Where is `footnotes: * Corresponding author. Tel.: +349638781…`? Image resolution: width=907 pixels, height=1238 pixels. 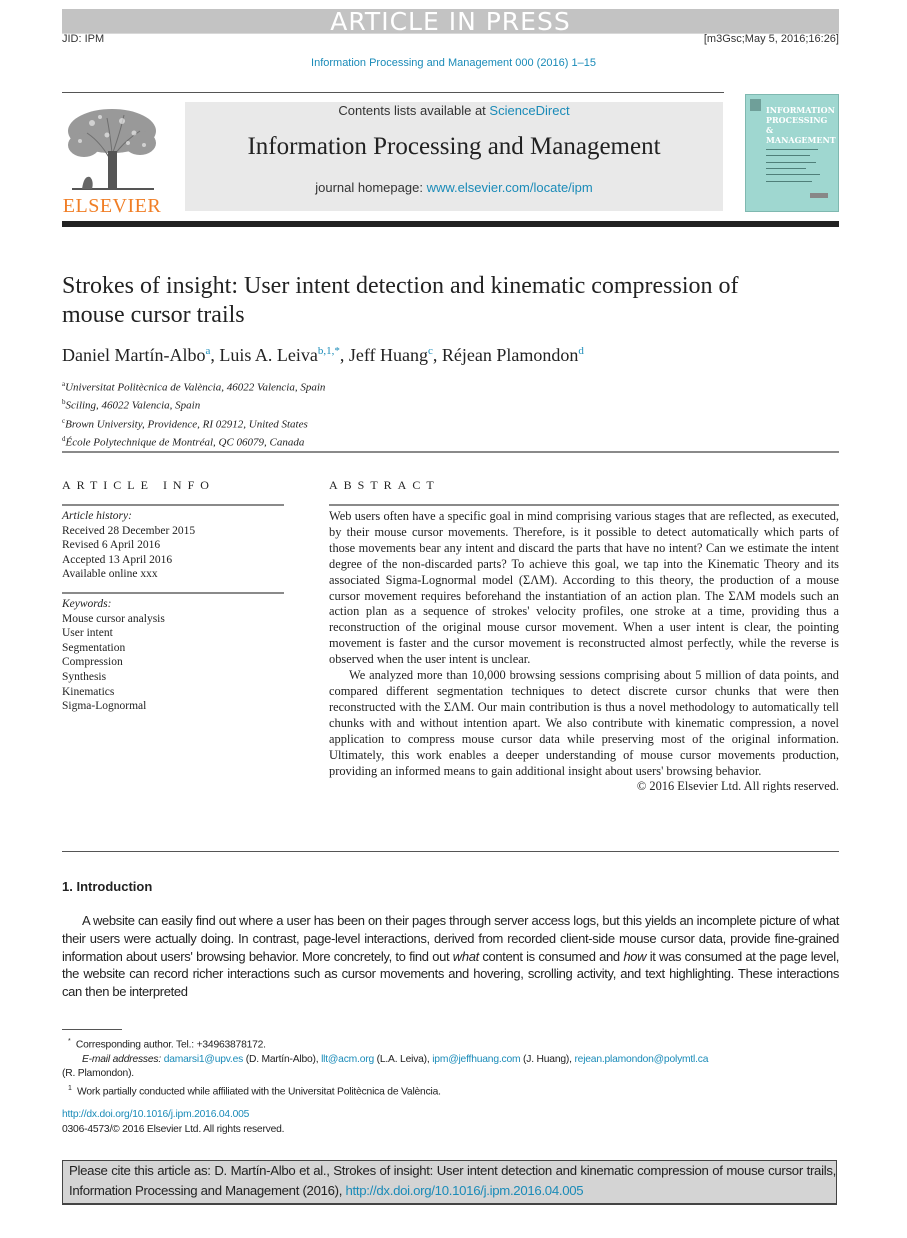 footnotes: * Corresponding author. Tel.: +349638781… is located at coordinates (450, 1067).